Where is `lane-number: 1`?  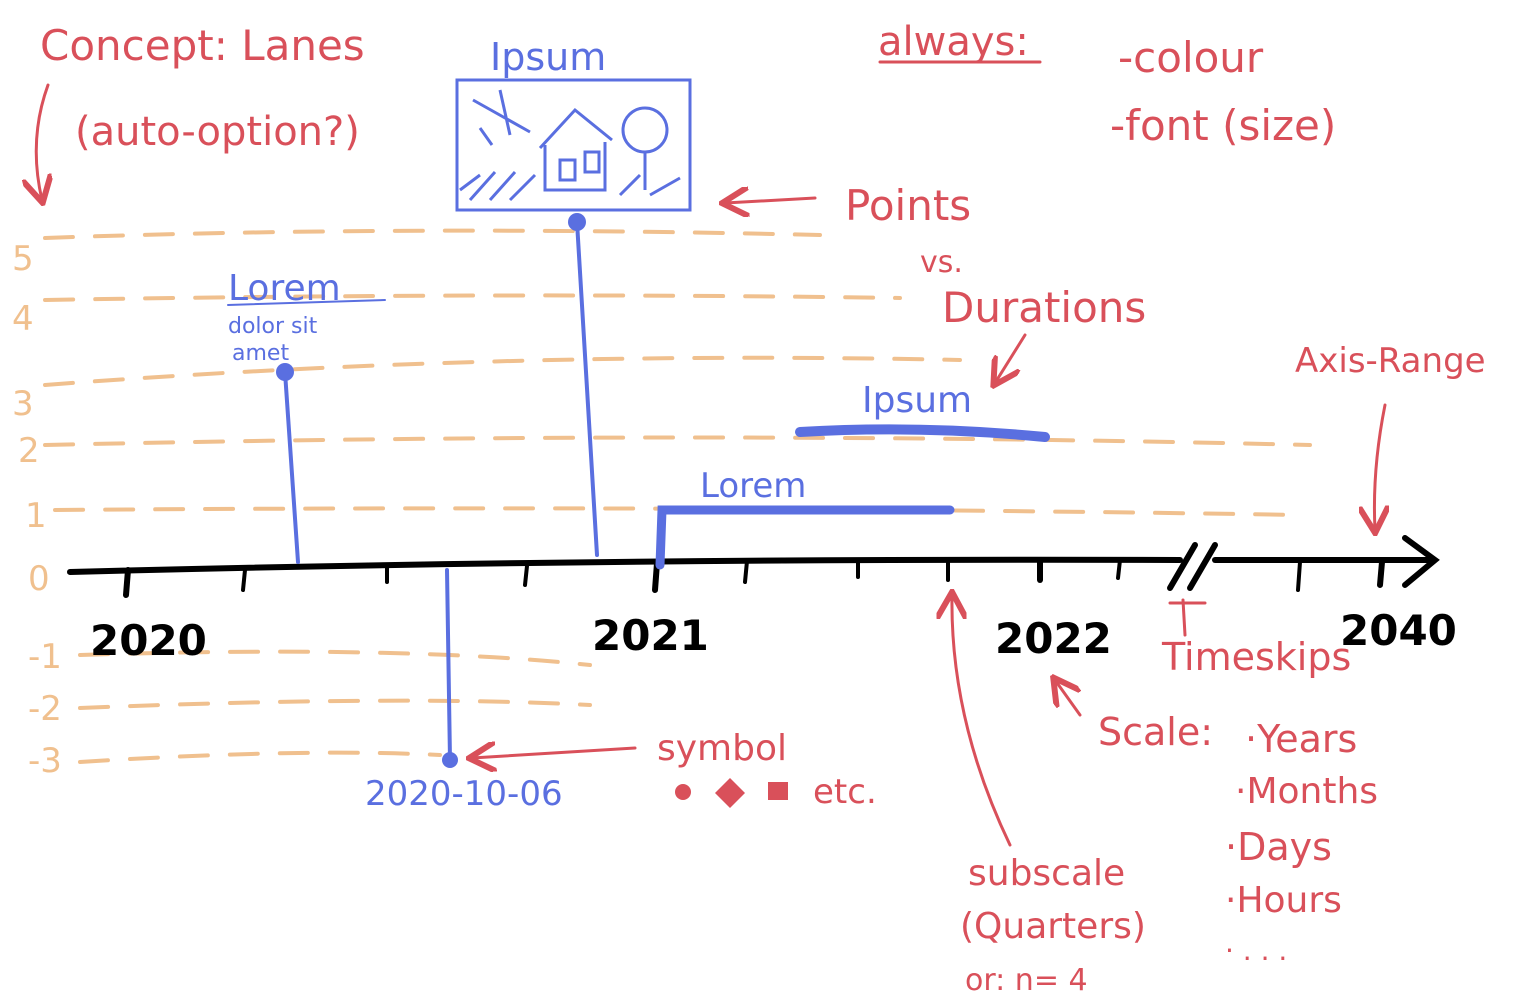
lane-number: 1 is located at coordinates (36, 516).